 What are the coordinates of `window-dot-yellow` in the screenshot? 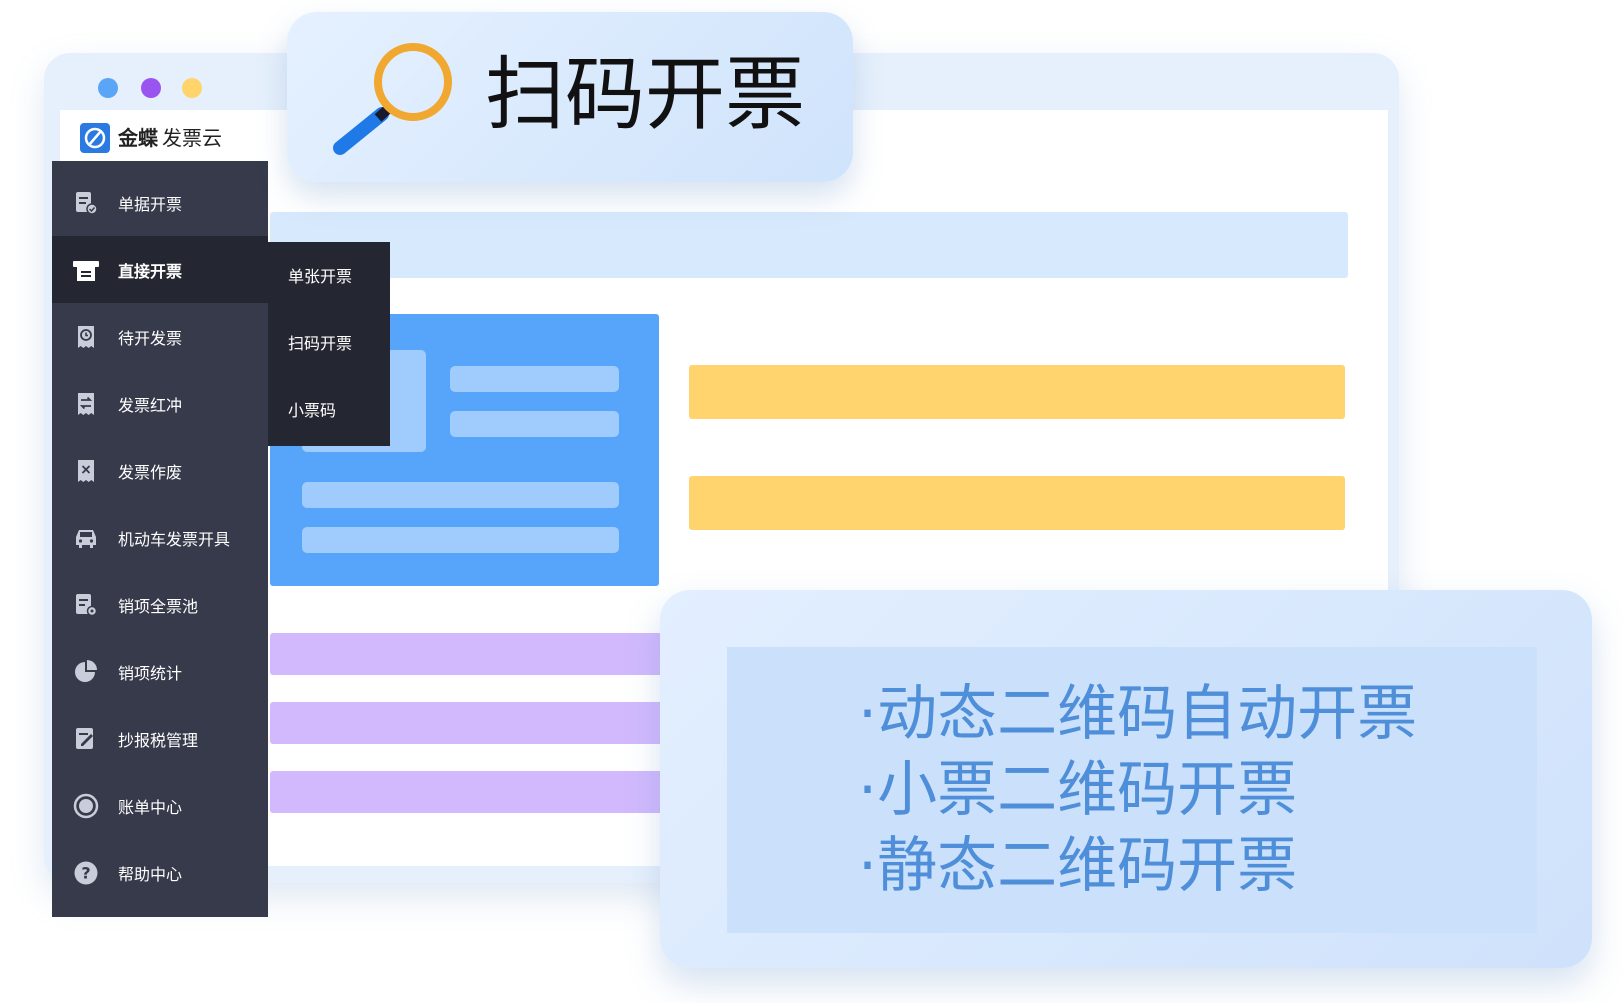 It's located at (192, 88).